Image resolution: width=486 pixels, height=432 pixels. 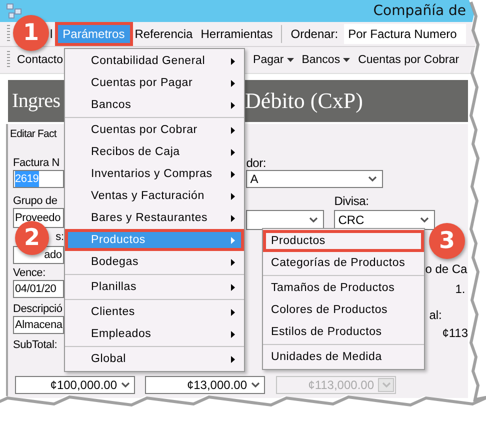 What do you see at coordinates (304, 101) in the screenshot?
I see `banner-title: Débito (CxP)` at bounding box center [304, 101].